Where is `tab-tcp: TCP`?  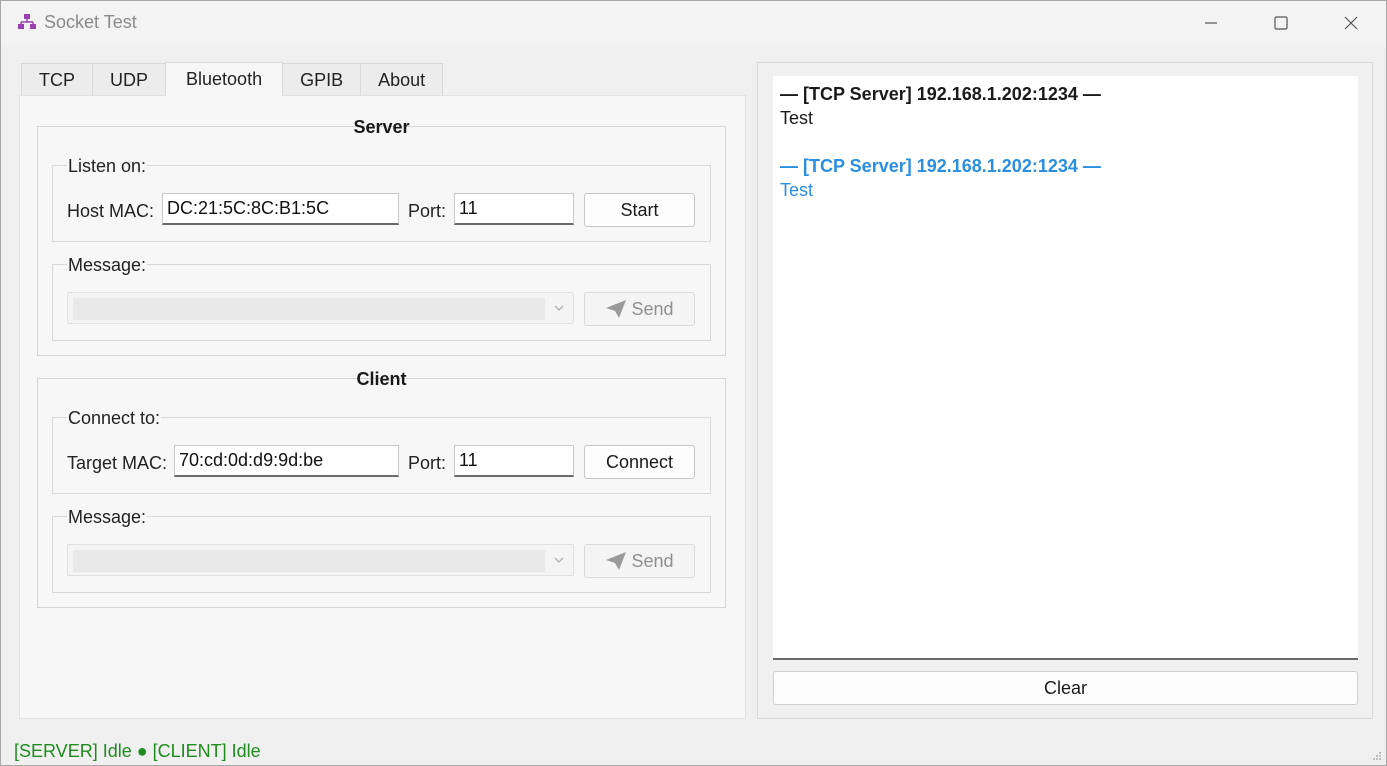
tab-tcp: TCP is located at coordinates (57, 79).